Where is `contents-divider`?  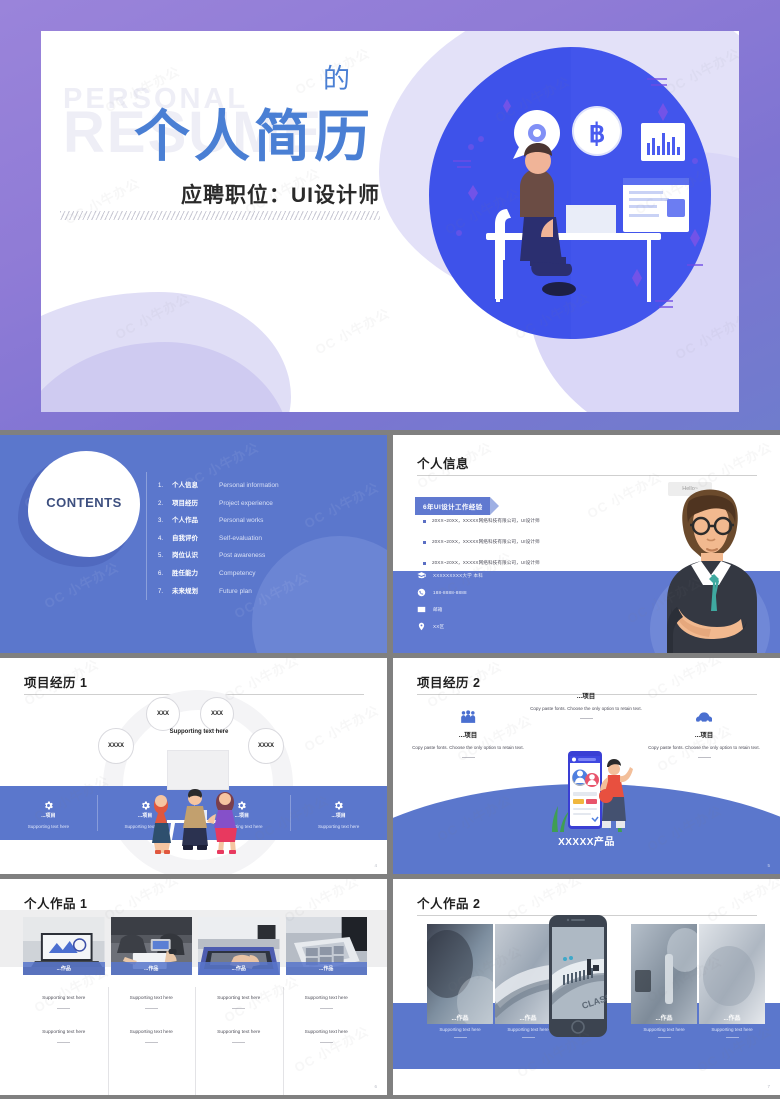
contents-divider is located at coordinates (146, 536).